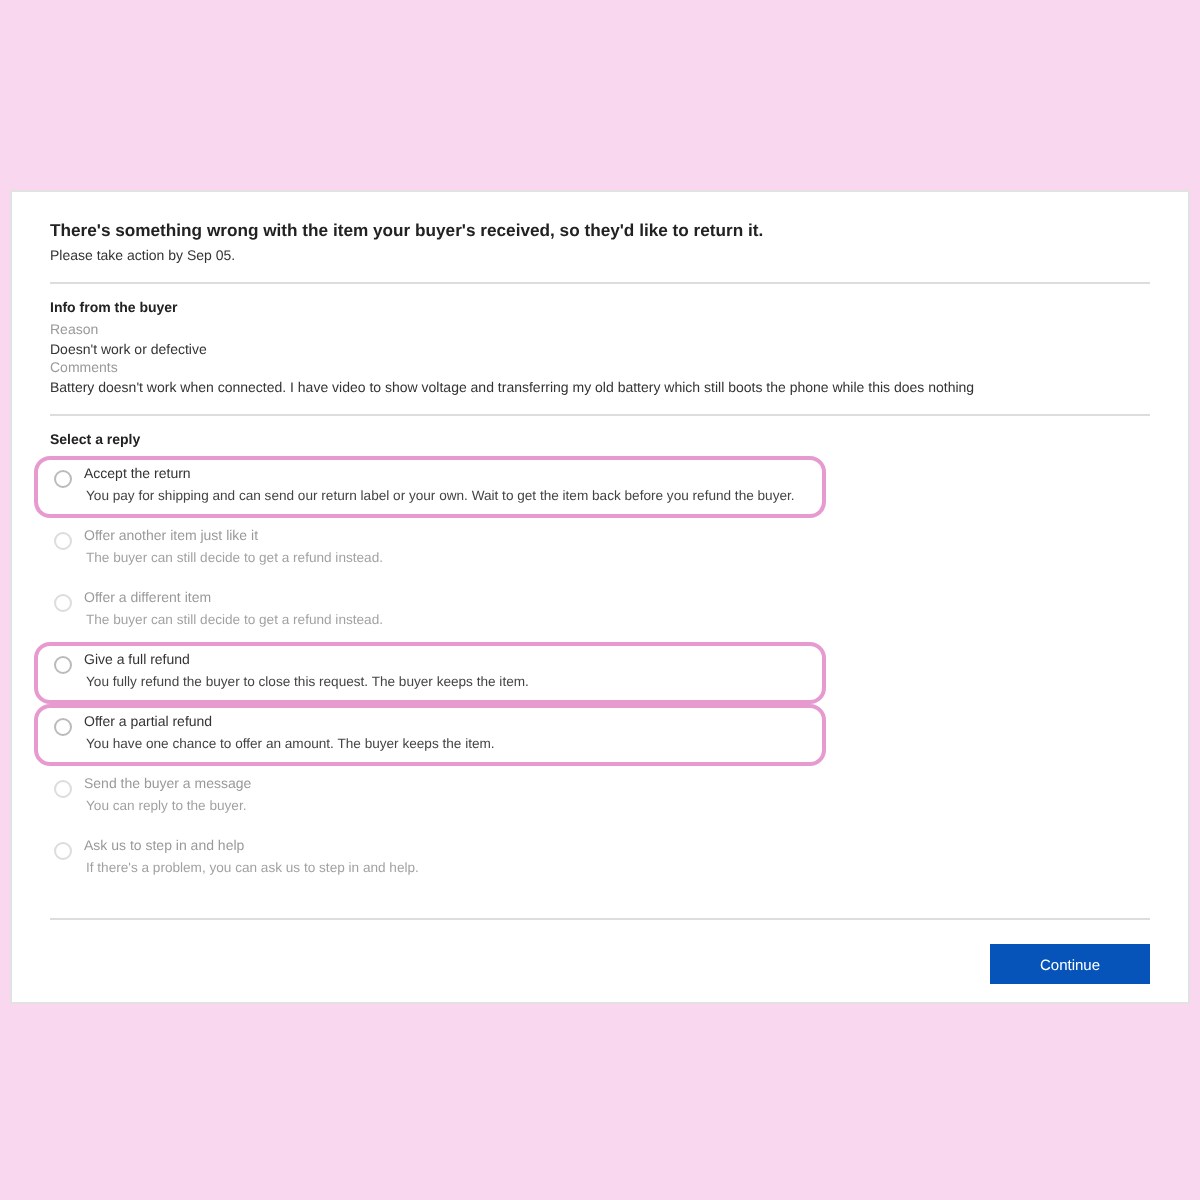 This screenshot has width=1200, height=1200. What do you see at coordinates (408, 230) in the screenshot?
I see `request-heading: There's something wrong with the item your buyer's received, so they'd like to return it.` at bounding box center [408, 230].